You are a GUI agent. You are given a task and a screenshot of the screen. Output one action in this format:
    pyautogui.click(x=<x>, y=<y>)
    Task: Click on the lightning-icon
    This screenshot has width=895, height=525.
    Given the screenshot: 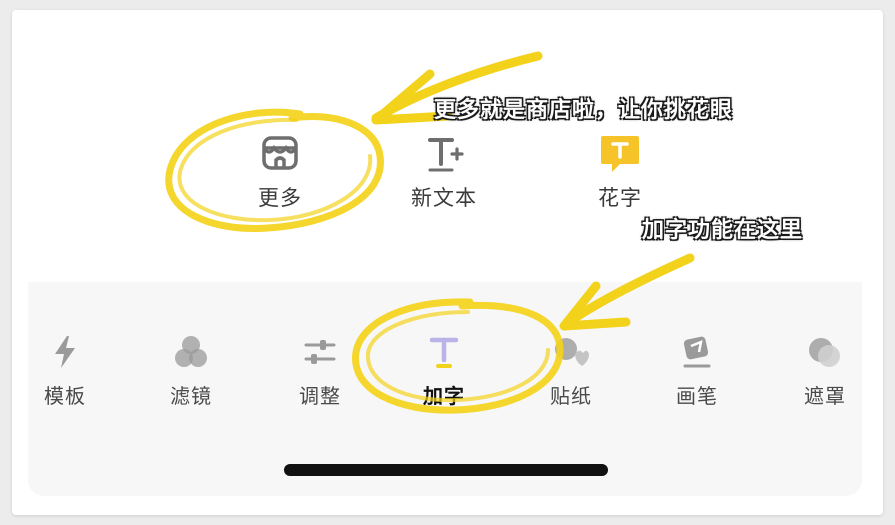 What is the action you would take?
    pyautogui.click(x=65, y=352)
    